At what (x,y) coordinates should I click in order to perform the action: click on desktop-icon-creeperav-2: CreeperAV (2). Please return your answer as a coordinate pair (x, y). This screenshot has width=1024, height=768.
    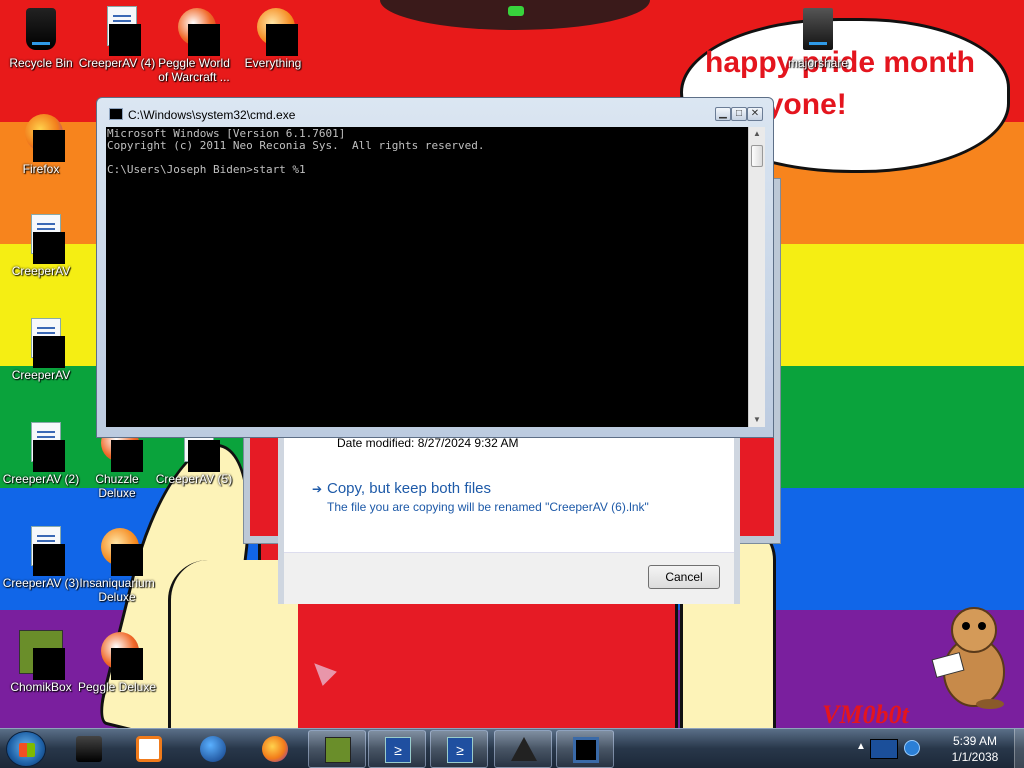
    Looking at the image, I should click on (41, 454).